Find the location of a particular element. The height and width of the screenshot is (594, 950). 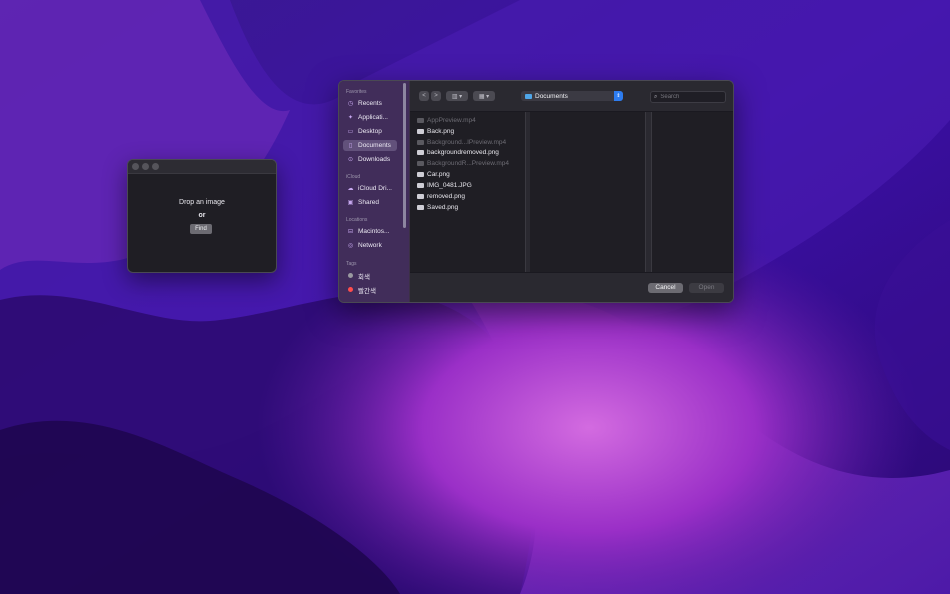

sidebar-item-network: ◎ Network is located at coordinates (370, 245).